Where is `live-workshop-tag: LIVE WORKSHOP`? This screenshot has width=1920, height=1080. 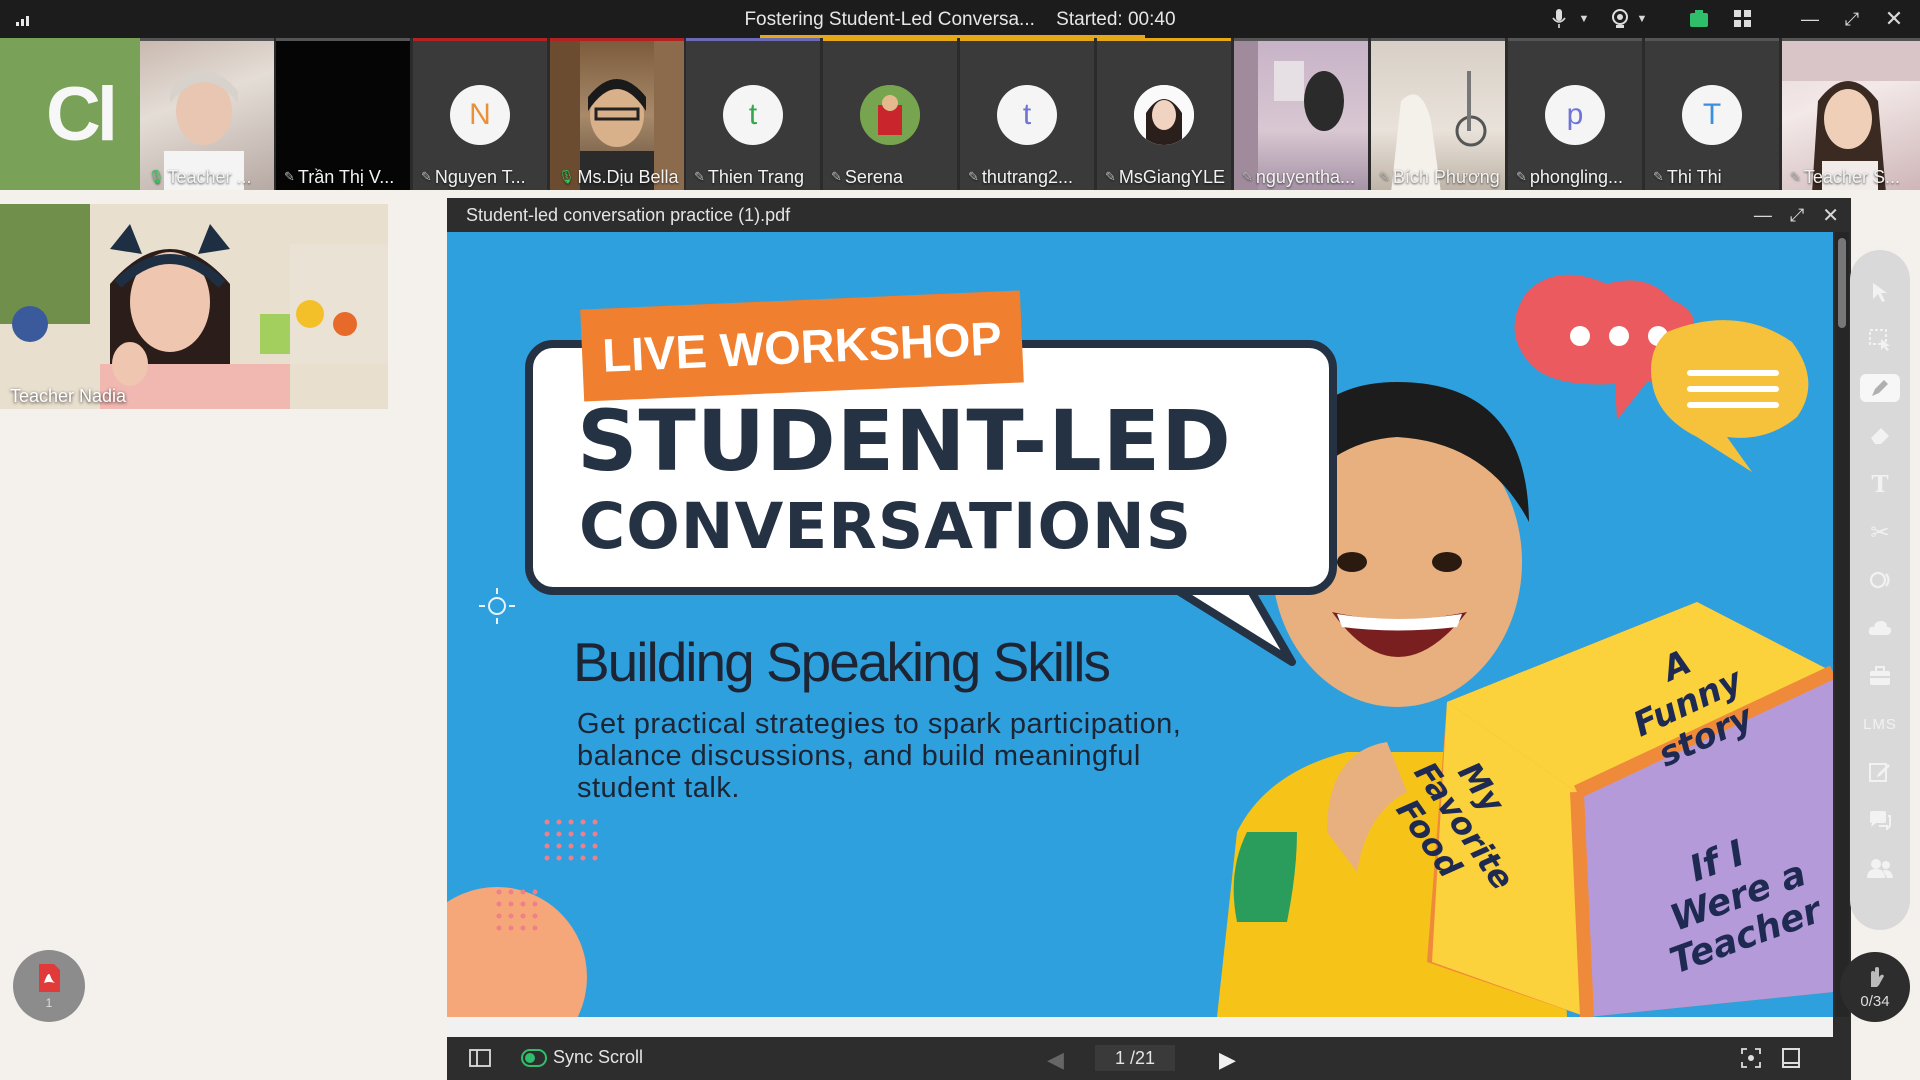 live-workshop-tag: LIVE WORKSHOP is located at coordinates (802, 346).